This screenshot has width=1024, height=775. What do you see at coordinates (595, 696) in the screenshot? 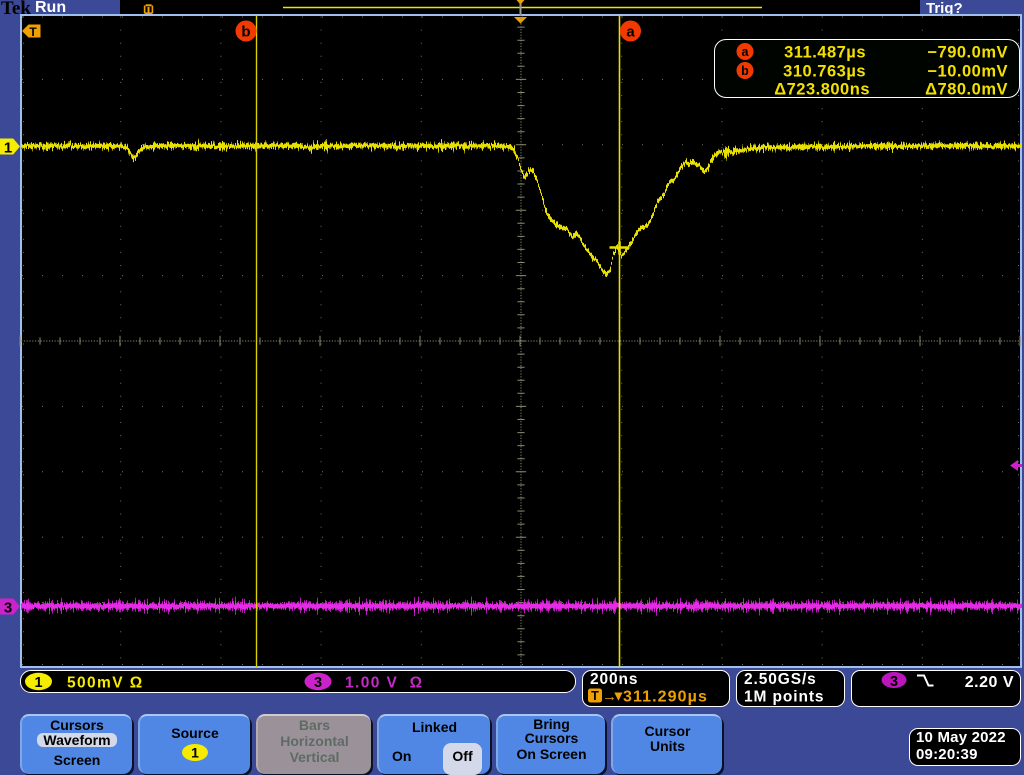
I see `svg-text: T` at bounding box center [595, 696].